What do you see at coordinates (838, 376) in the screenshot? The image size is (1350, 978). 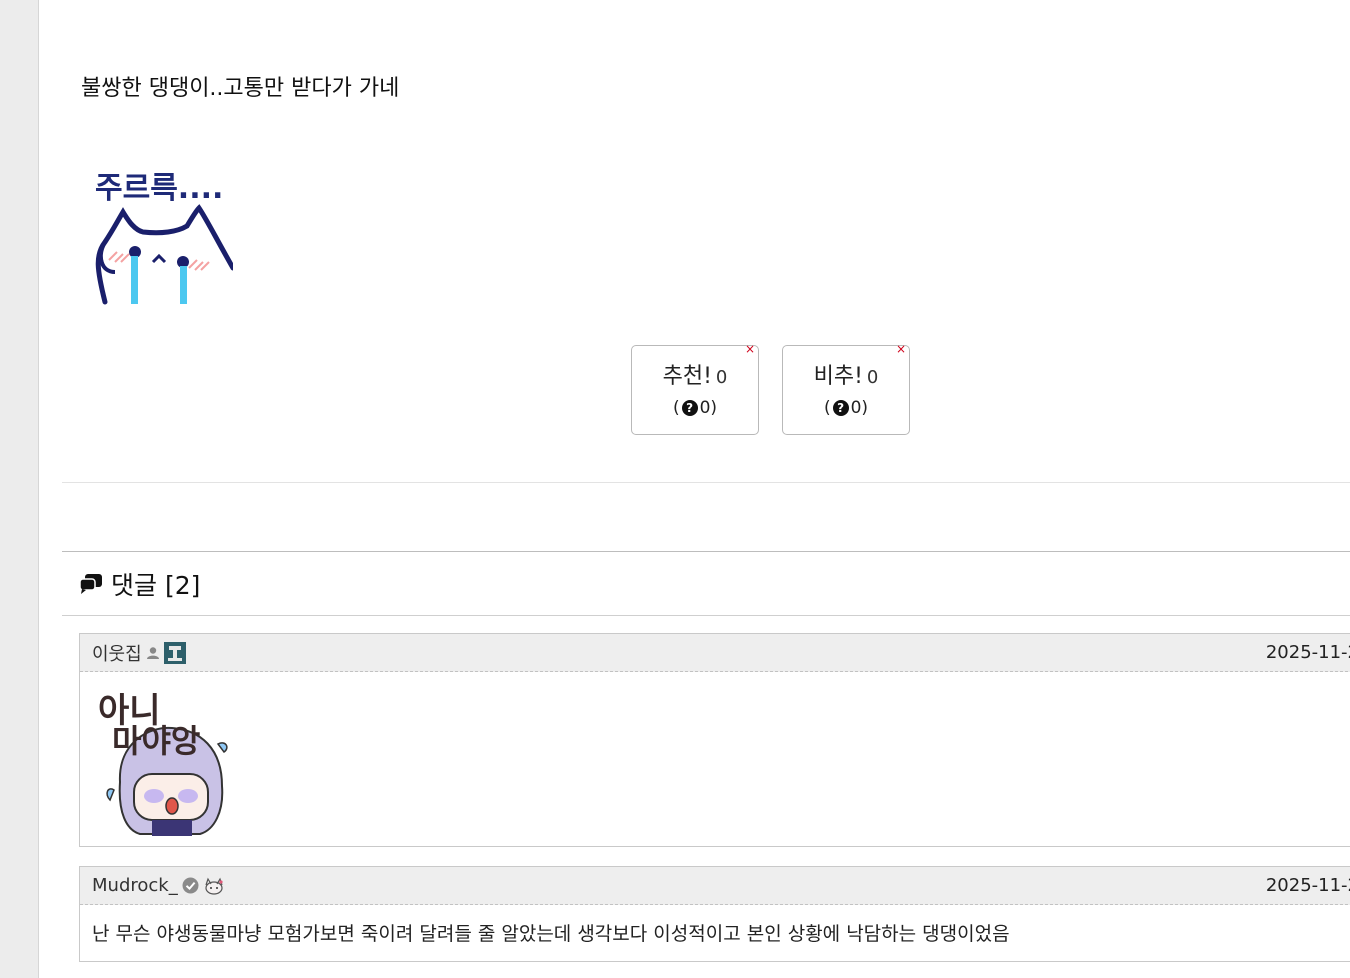 I see `not-recommend-label: 비추!` at bounding box center [838, 376].